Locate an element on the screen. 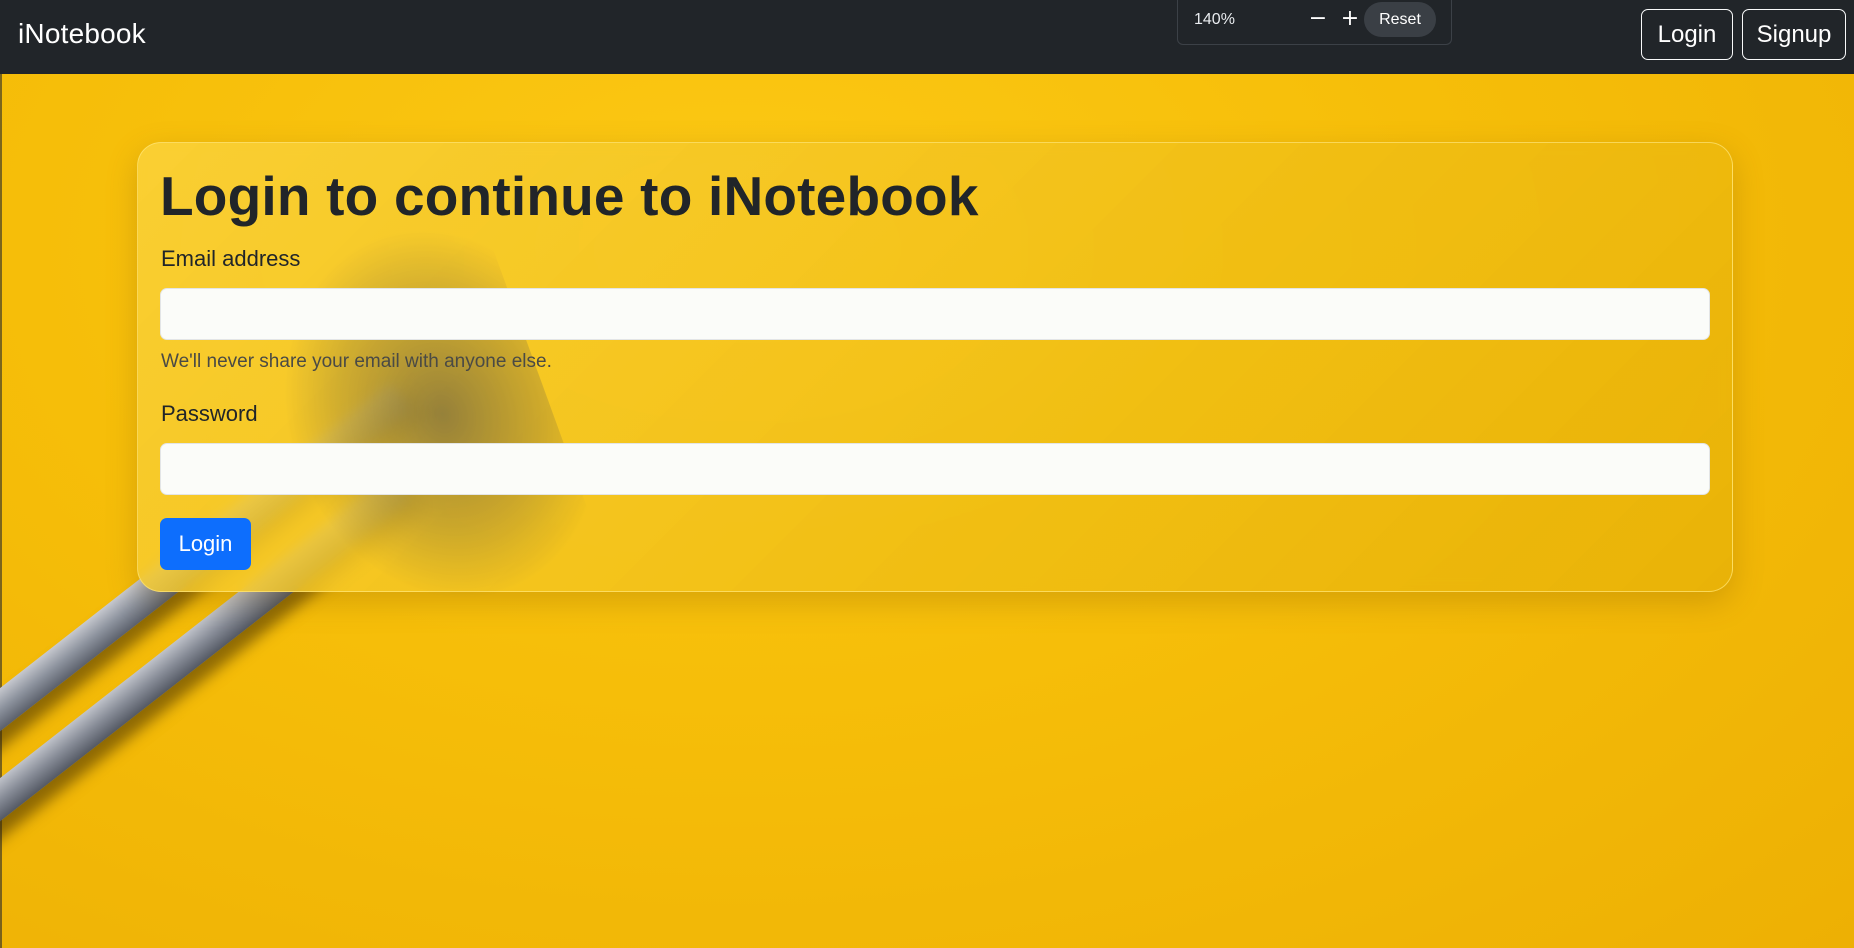 The height and width of the screenshot is (948, 1854). top-navbar: iNotebook 140% − + Reset Login Signup is located at coordinates (927, 37).